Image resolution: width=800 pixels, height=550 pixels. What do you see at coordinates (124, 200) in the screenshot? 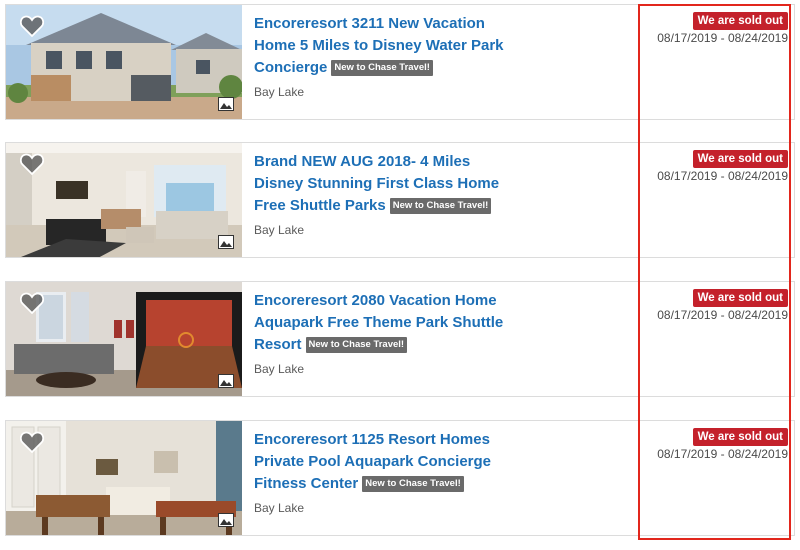
I see `listing-photo-living-room` at bounding box center [124, 200].